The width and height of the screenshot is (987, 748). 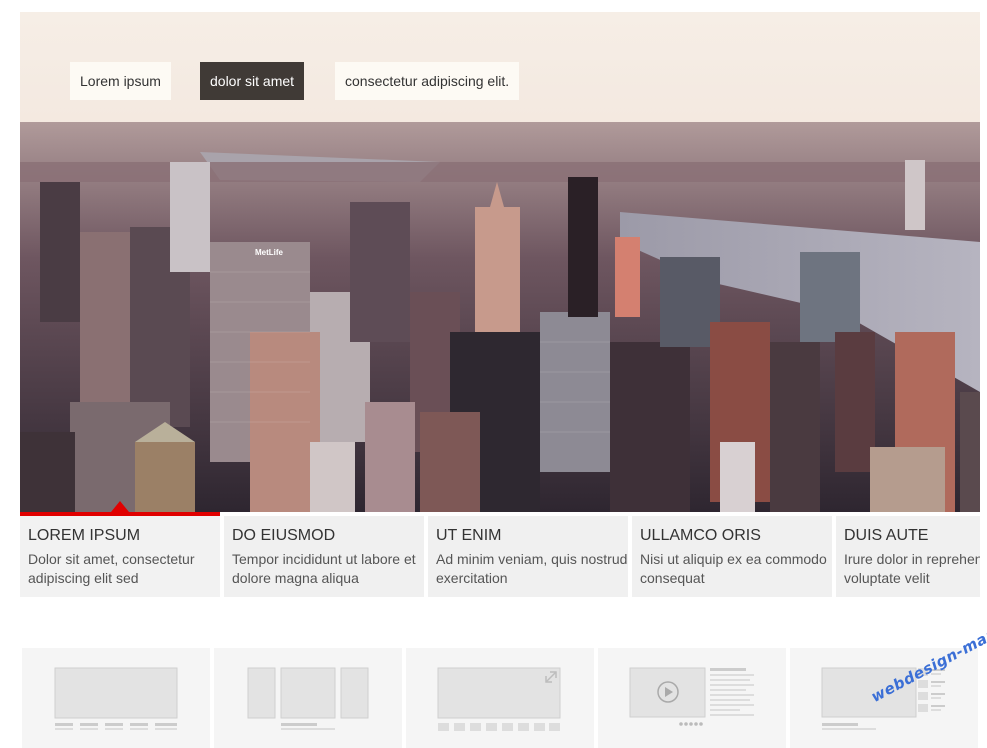 What do you see at coordinates (284, 535) in the screenshot?
I see `tab-title: DO EIUSMOD` at bounding box center [284, 535].